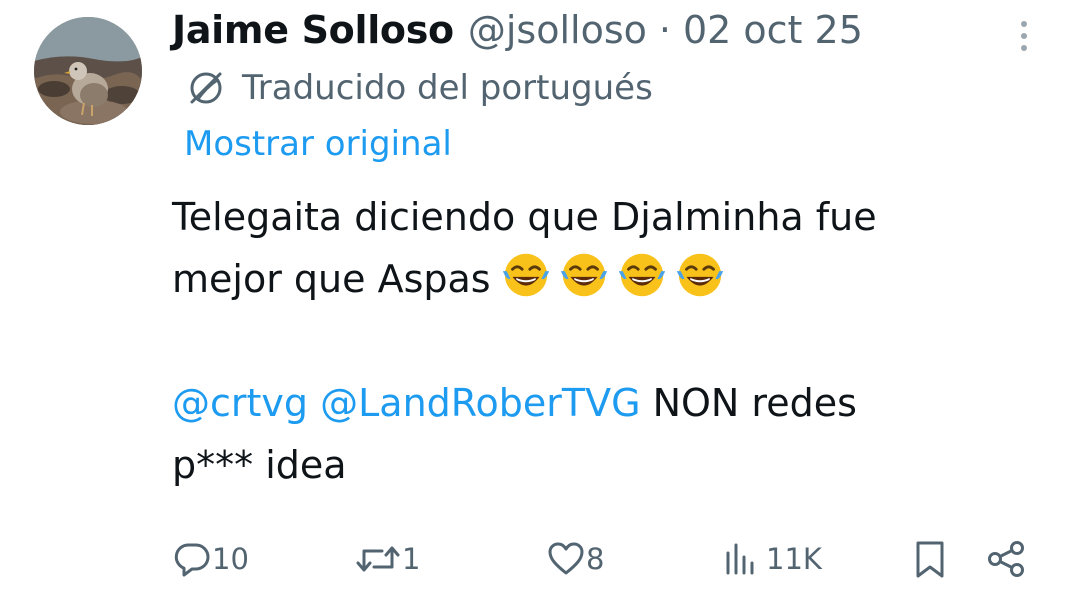 The image size is (1080, 612). What do you see at coordinates (240, 403) in the screenshot?
I see `mention-link: @crtvg` at bounding box center [240, 403].